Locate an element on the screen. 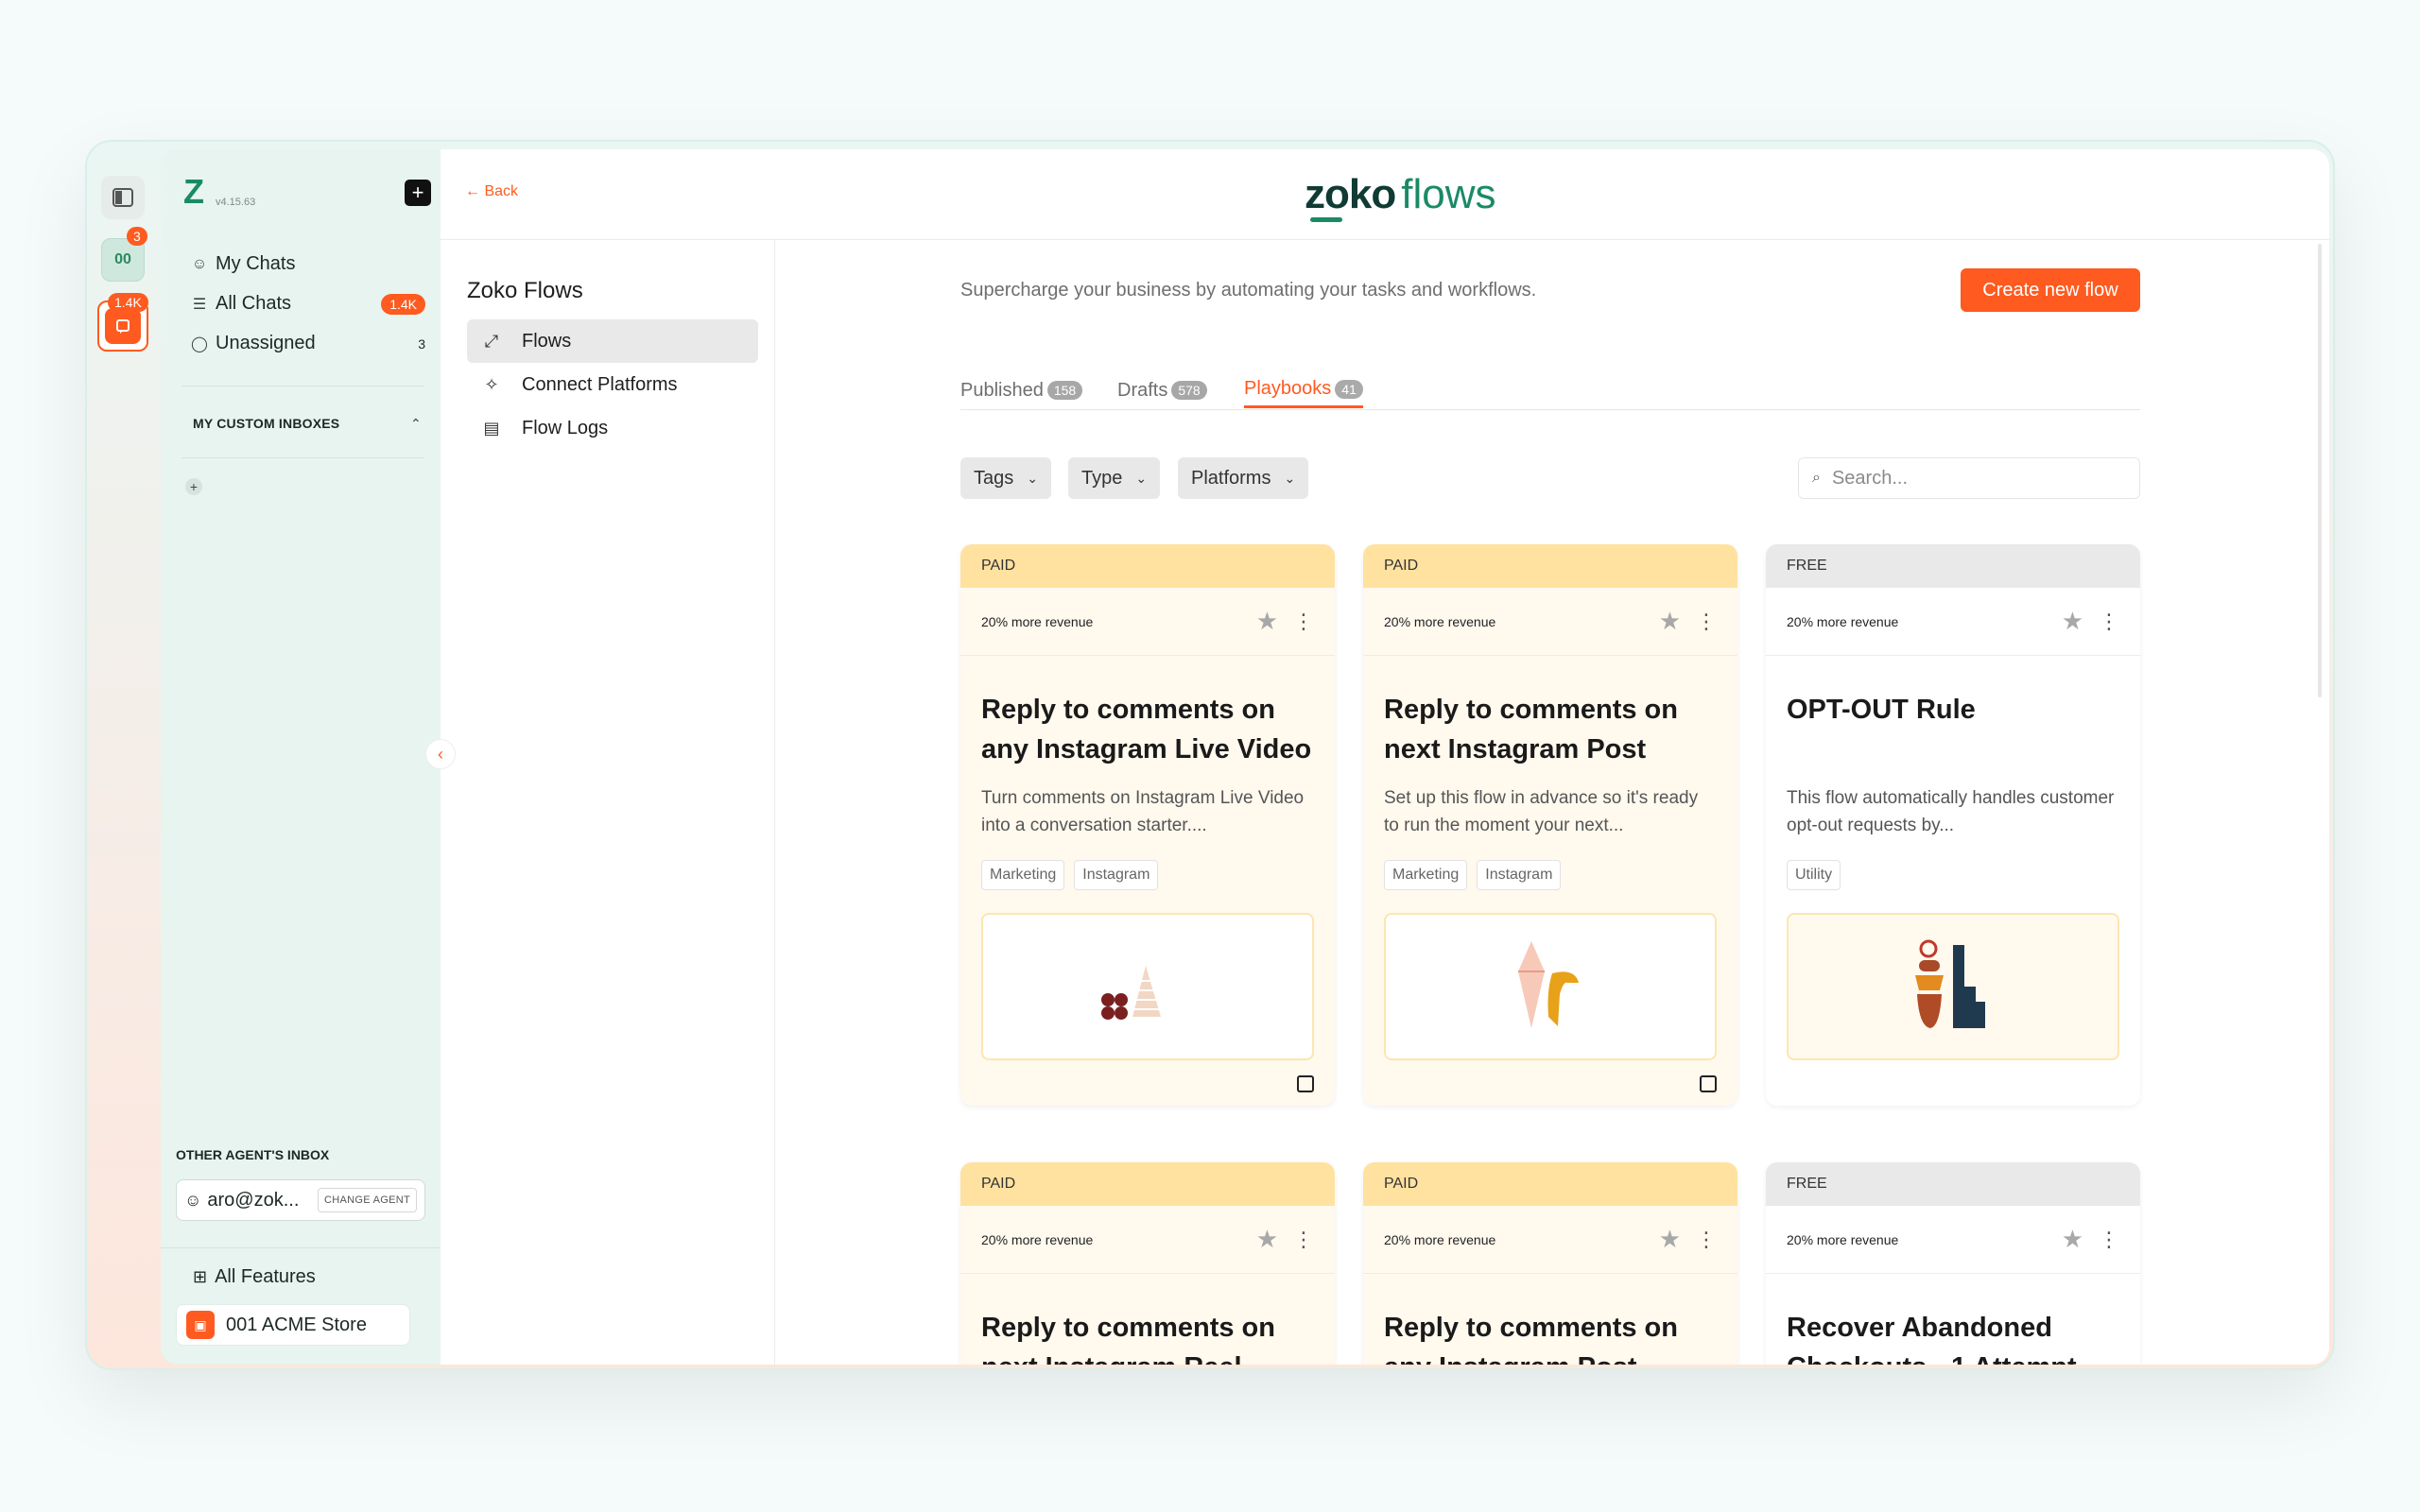 The image size is (2420, 1512). back-label: Back is located at coordinates (501, 191).